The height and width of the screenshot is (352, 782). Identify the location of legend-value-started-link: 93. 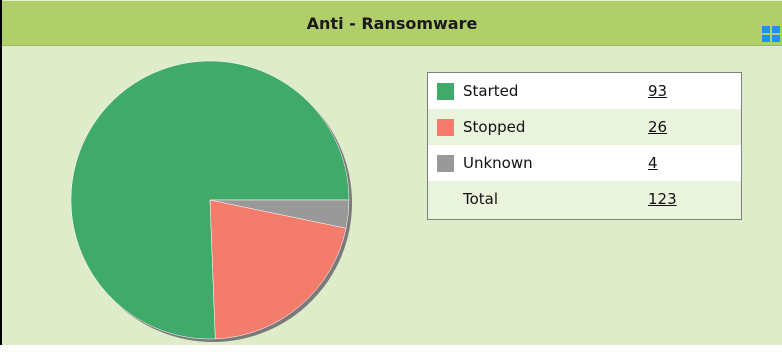
(657, 91).